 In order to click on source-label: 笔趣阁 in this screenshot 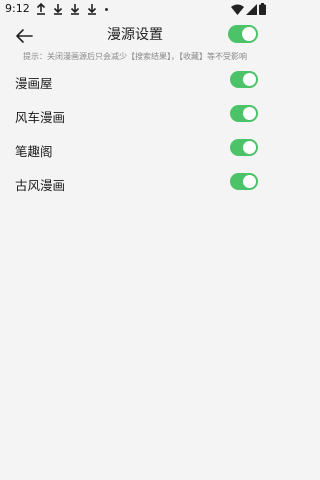, I will do `click(34, 151)`.